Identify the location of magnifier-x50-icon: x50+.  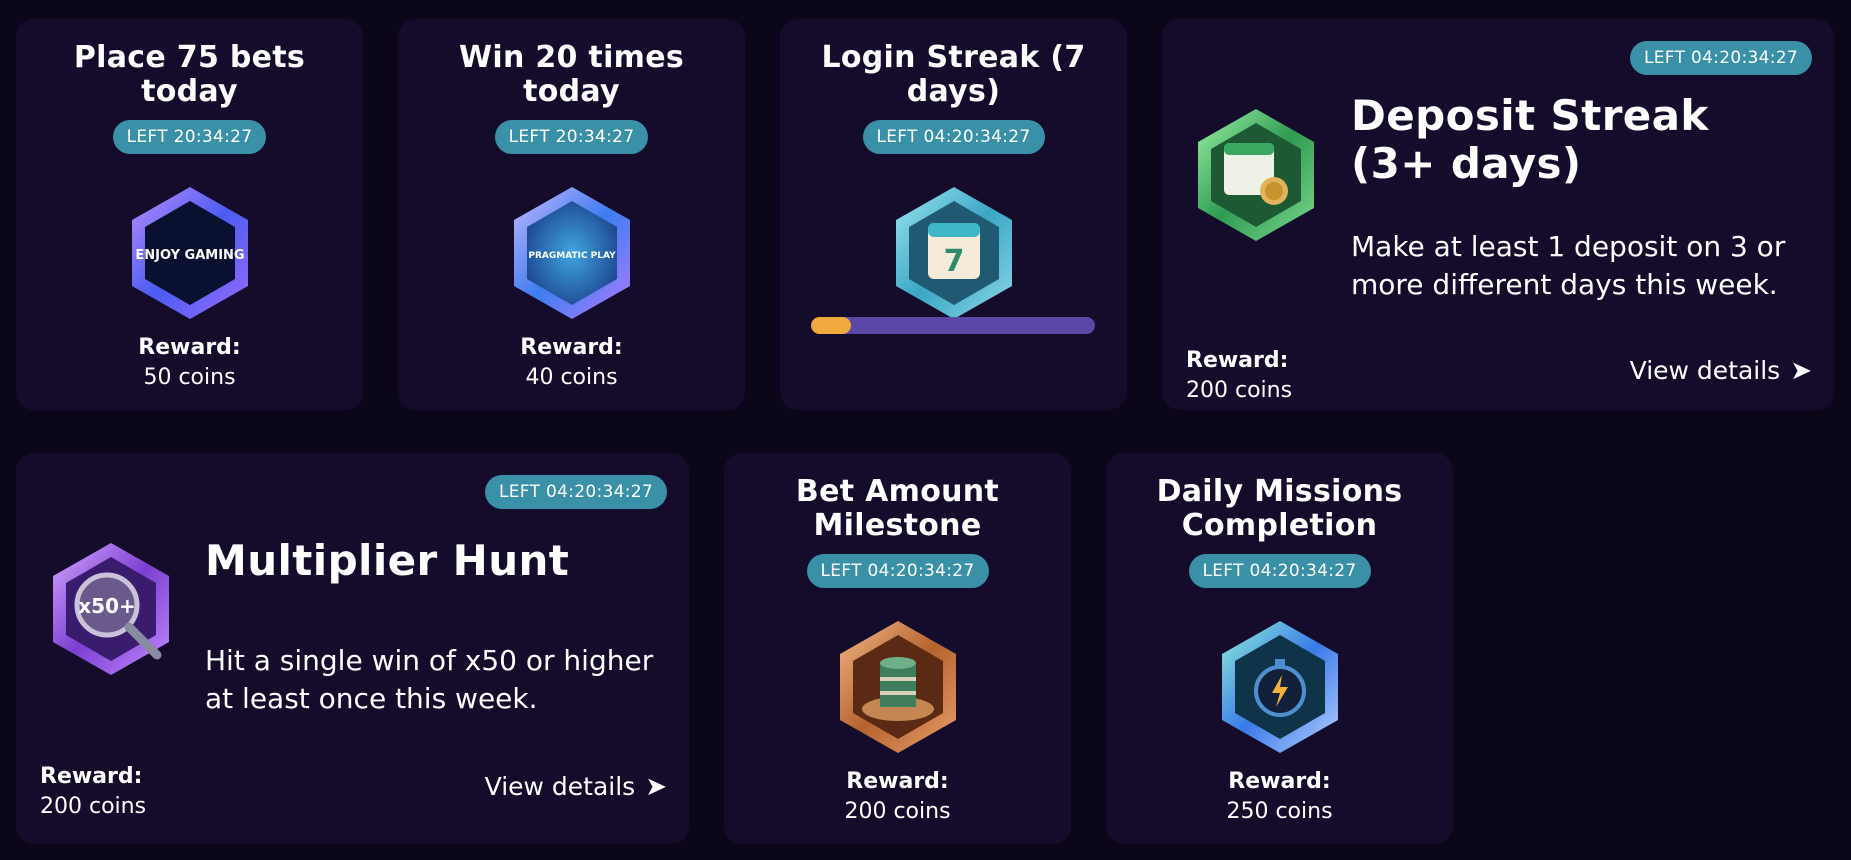
(111, 609).